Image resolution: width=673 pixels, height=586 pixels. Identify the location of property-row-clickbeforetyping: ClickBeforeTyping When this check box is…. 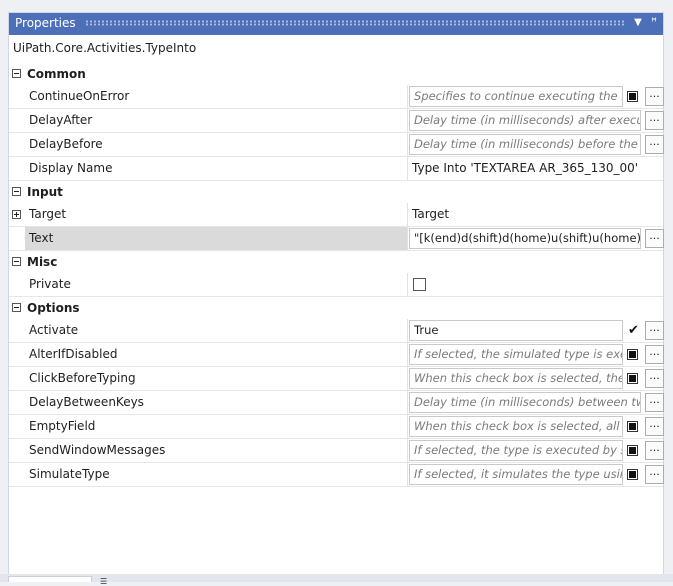
(336, 379).